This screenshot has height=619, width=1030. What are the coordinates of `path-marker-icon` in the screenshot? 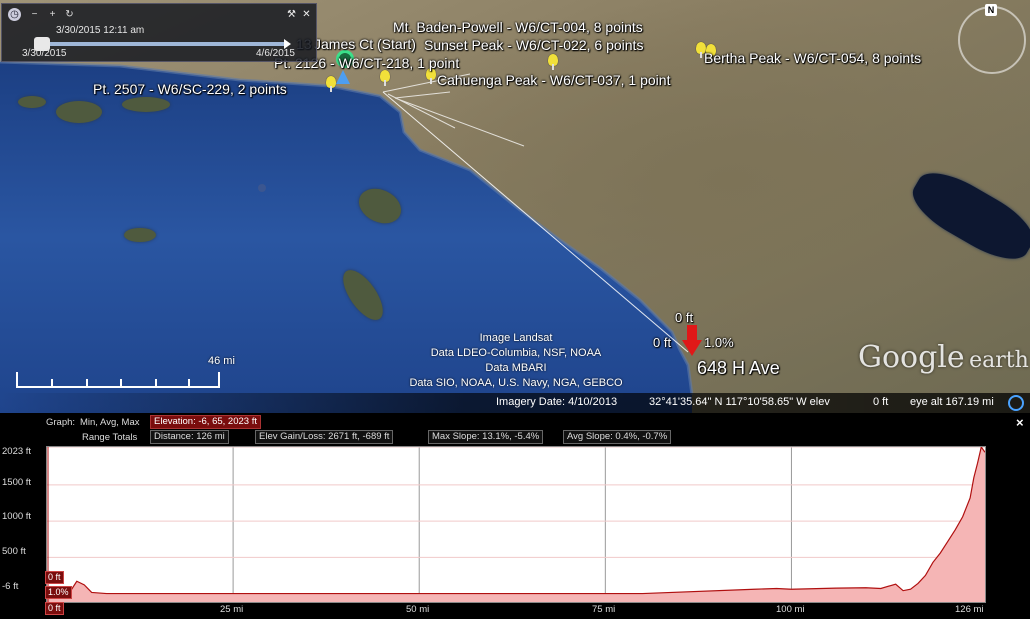 It's located at (343, 77).